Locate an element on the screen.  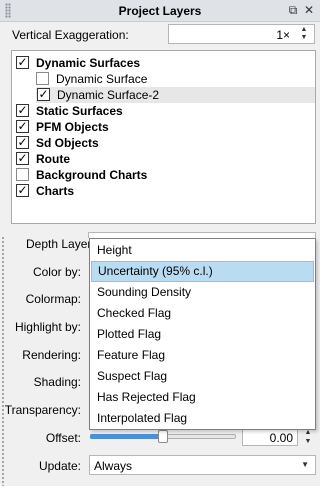
offset-label: Offset: is located at coordinates (63, 438).